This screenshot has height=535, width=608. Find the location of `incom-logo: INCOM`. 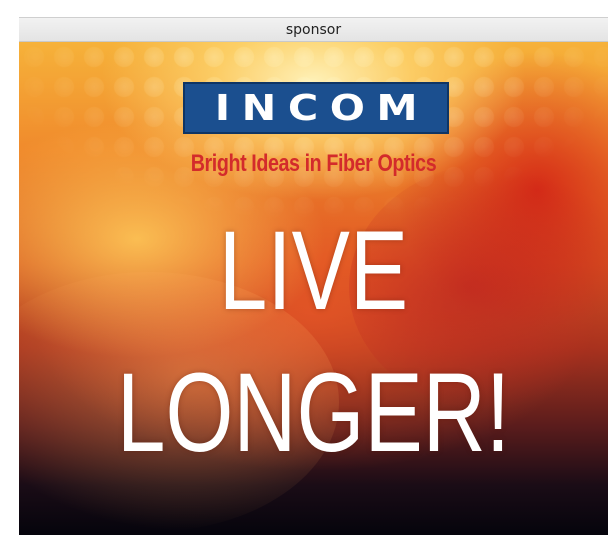

incom-logo: INCOM is located at coordinates (316, 108).